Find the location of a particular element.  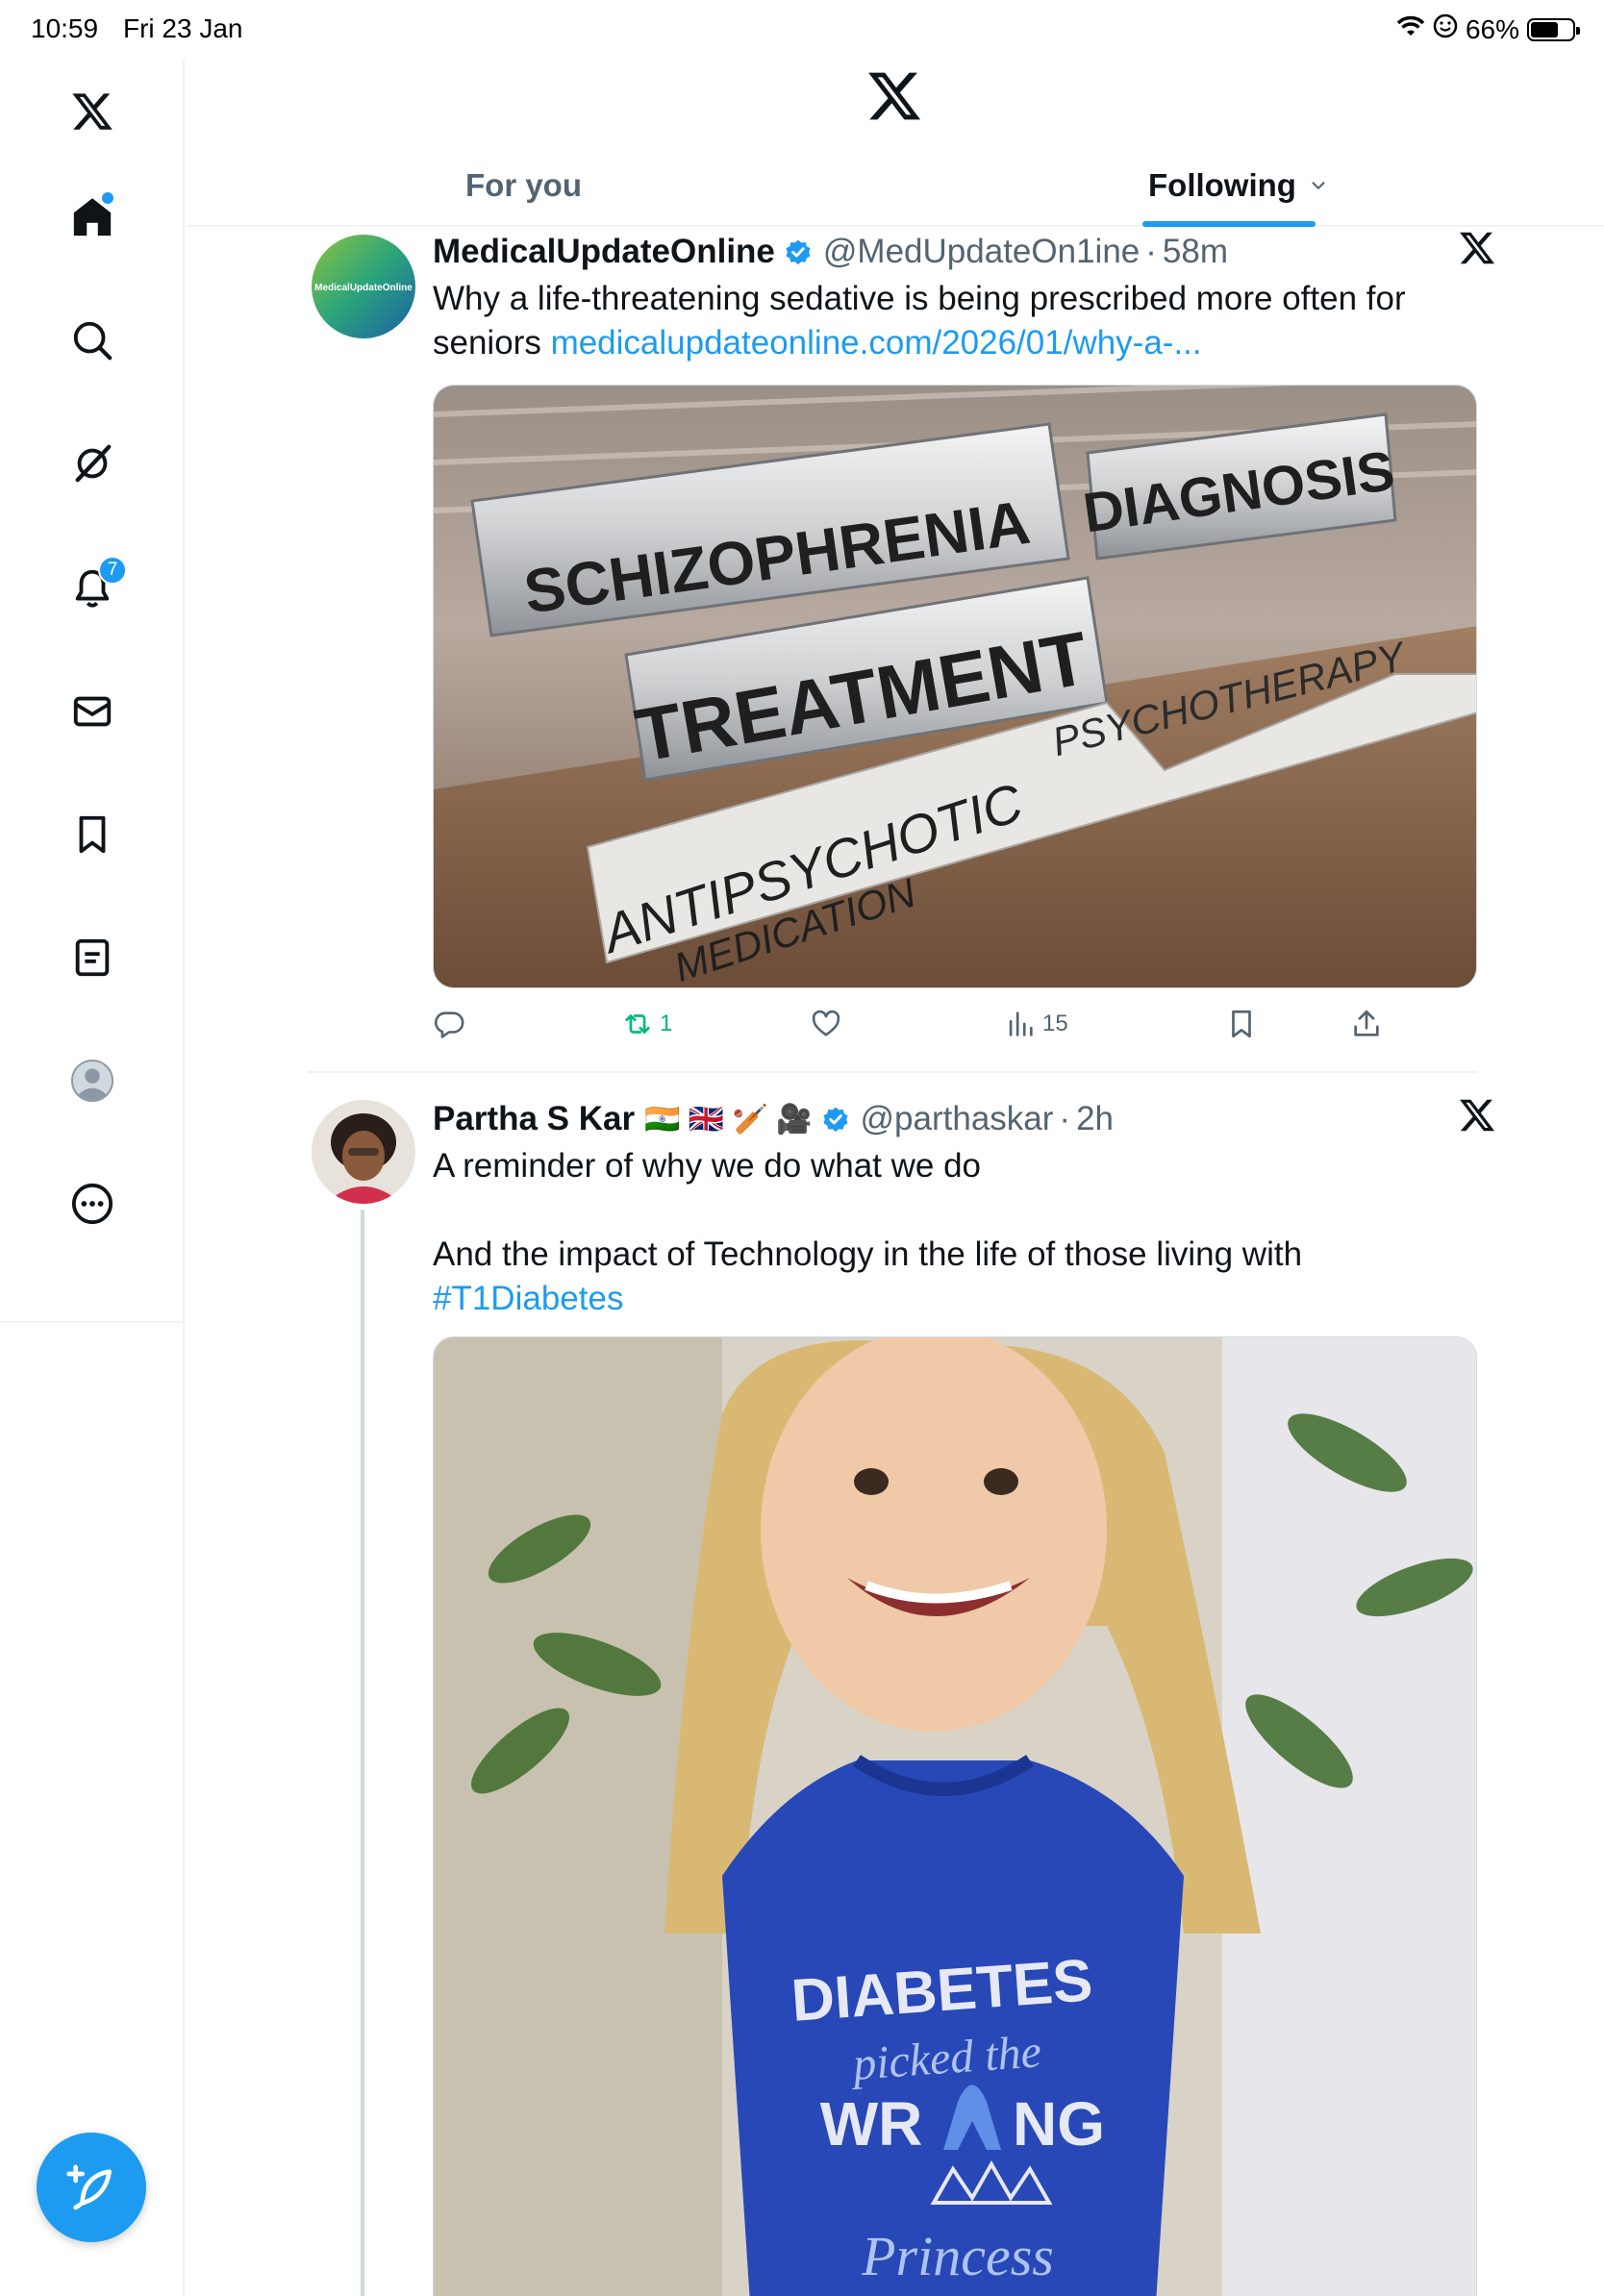

post-time: 2h is located at coordinates (1095, 1119).